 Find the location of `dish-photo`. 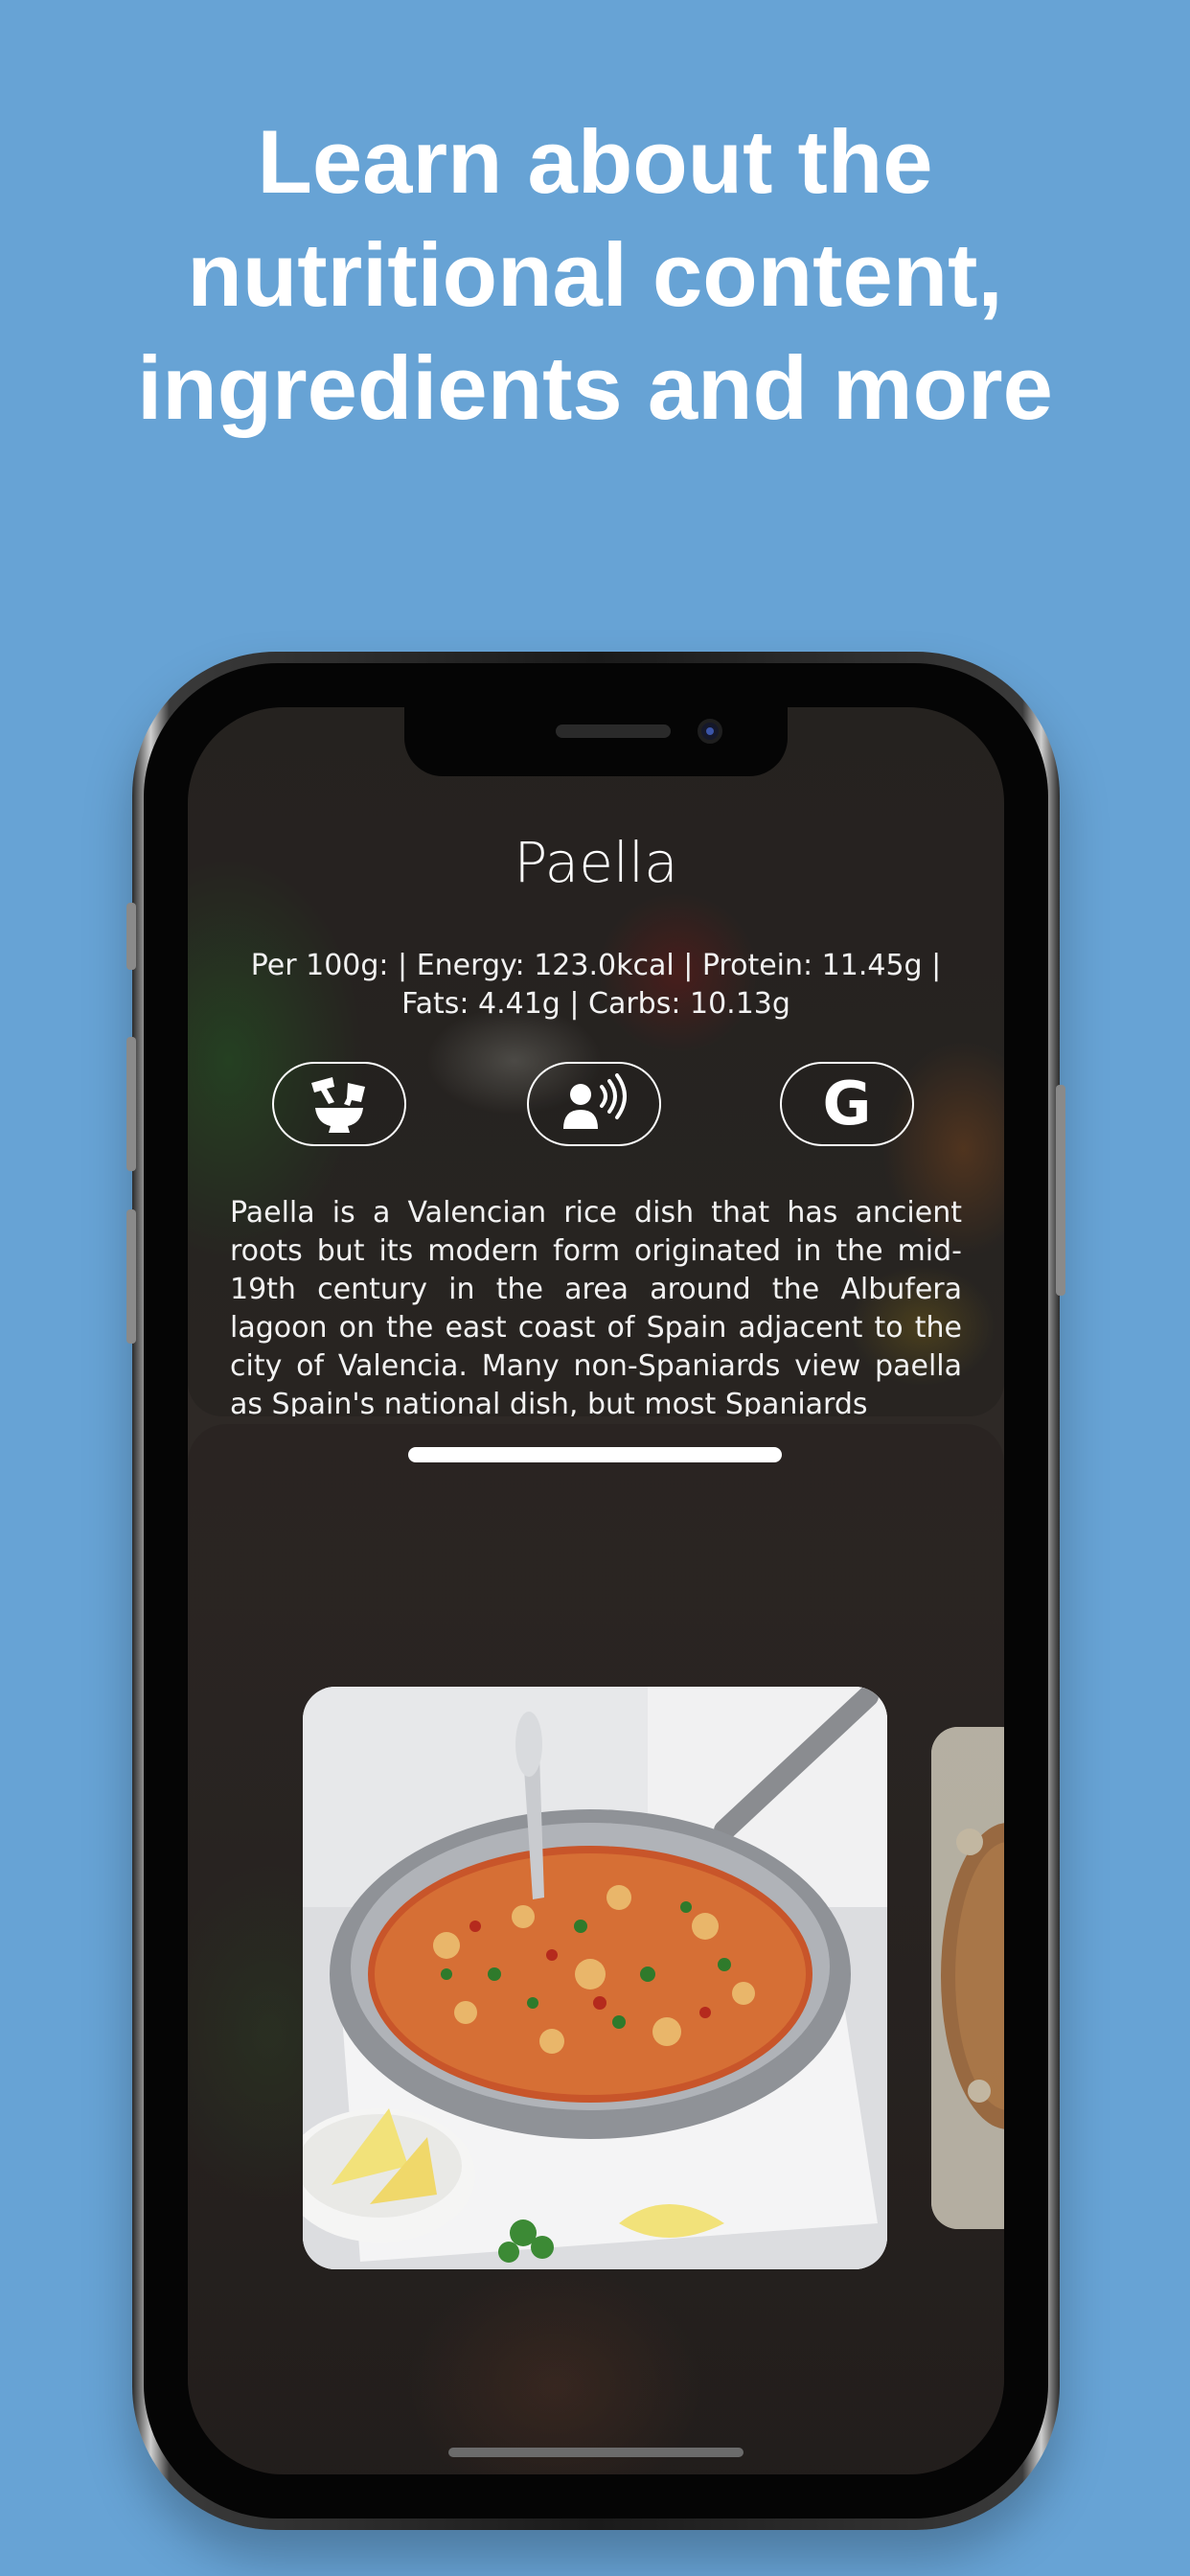

dish-photo is located at coordinates (595, 1978).